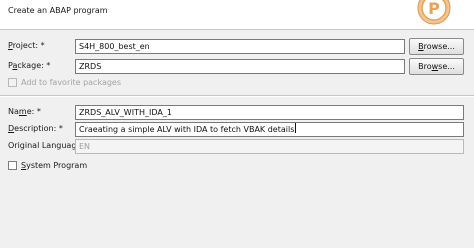 Image resolution: width=474 pixels, height=248 pixels. Describe the element at coordinates (35, 128) in the screenshot. I see `description-label: Description: *` at that location.